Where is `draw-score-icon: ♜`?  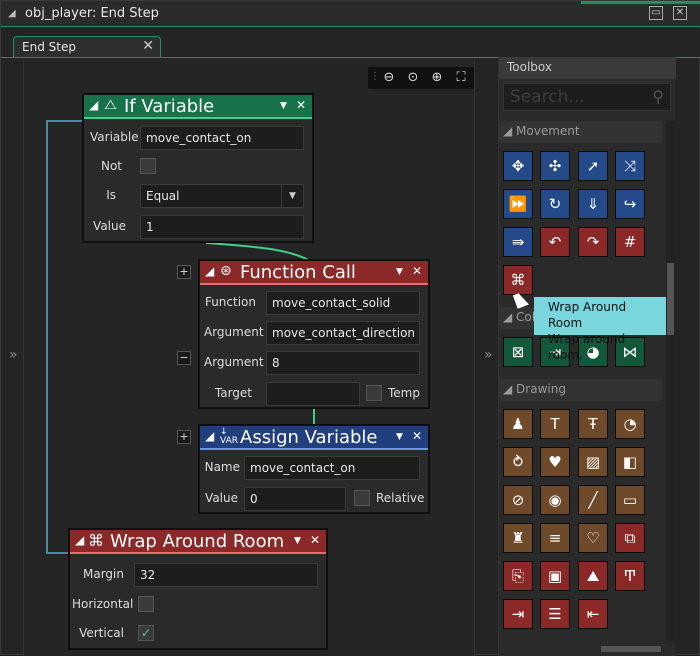 draw-score-icon: ♜ is located at coordinates (518, 538).